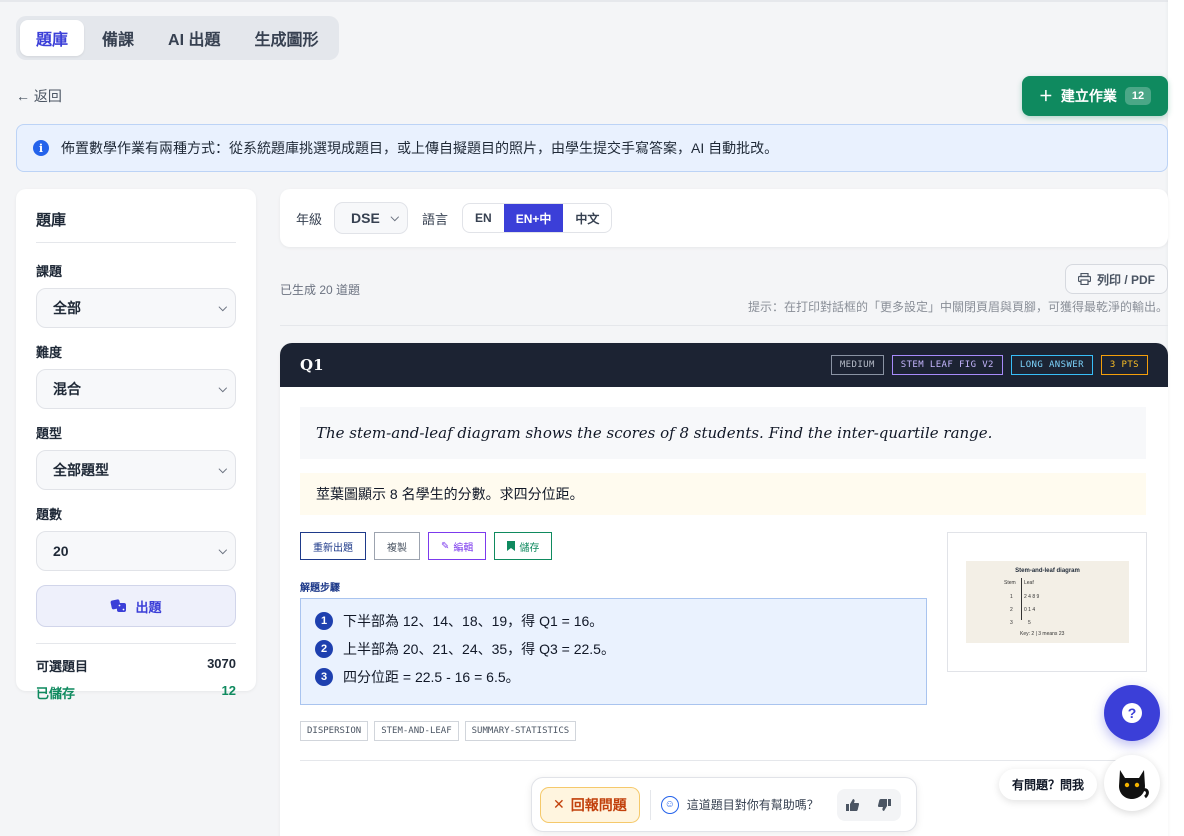 The image size is (1184, 836). What do you see at coordinates (320, 588) in the screenshot?
I see `solution-steps-label: 解題步驟` at bounding box center [320, 588].